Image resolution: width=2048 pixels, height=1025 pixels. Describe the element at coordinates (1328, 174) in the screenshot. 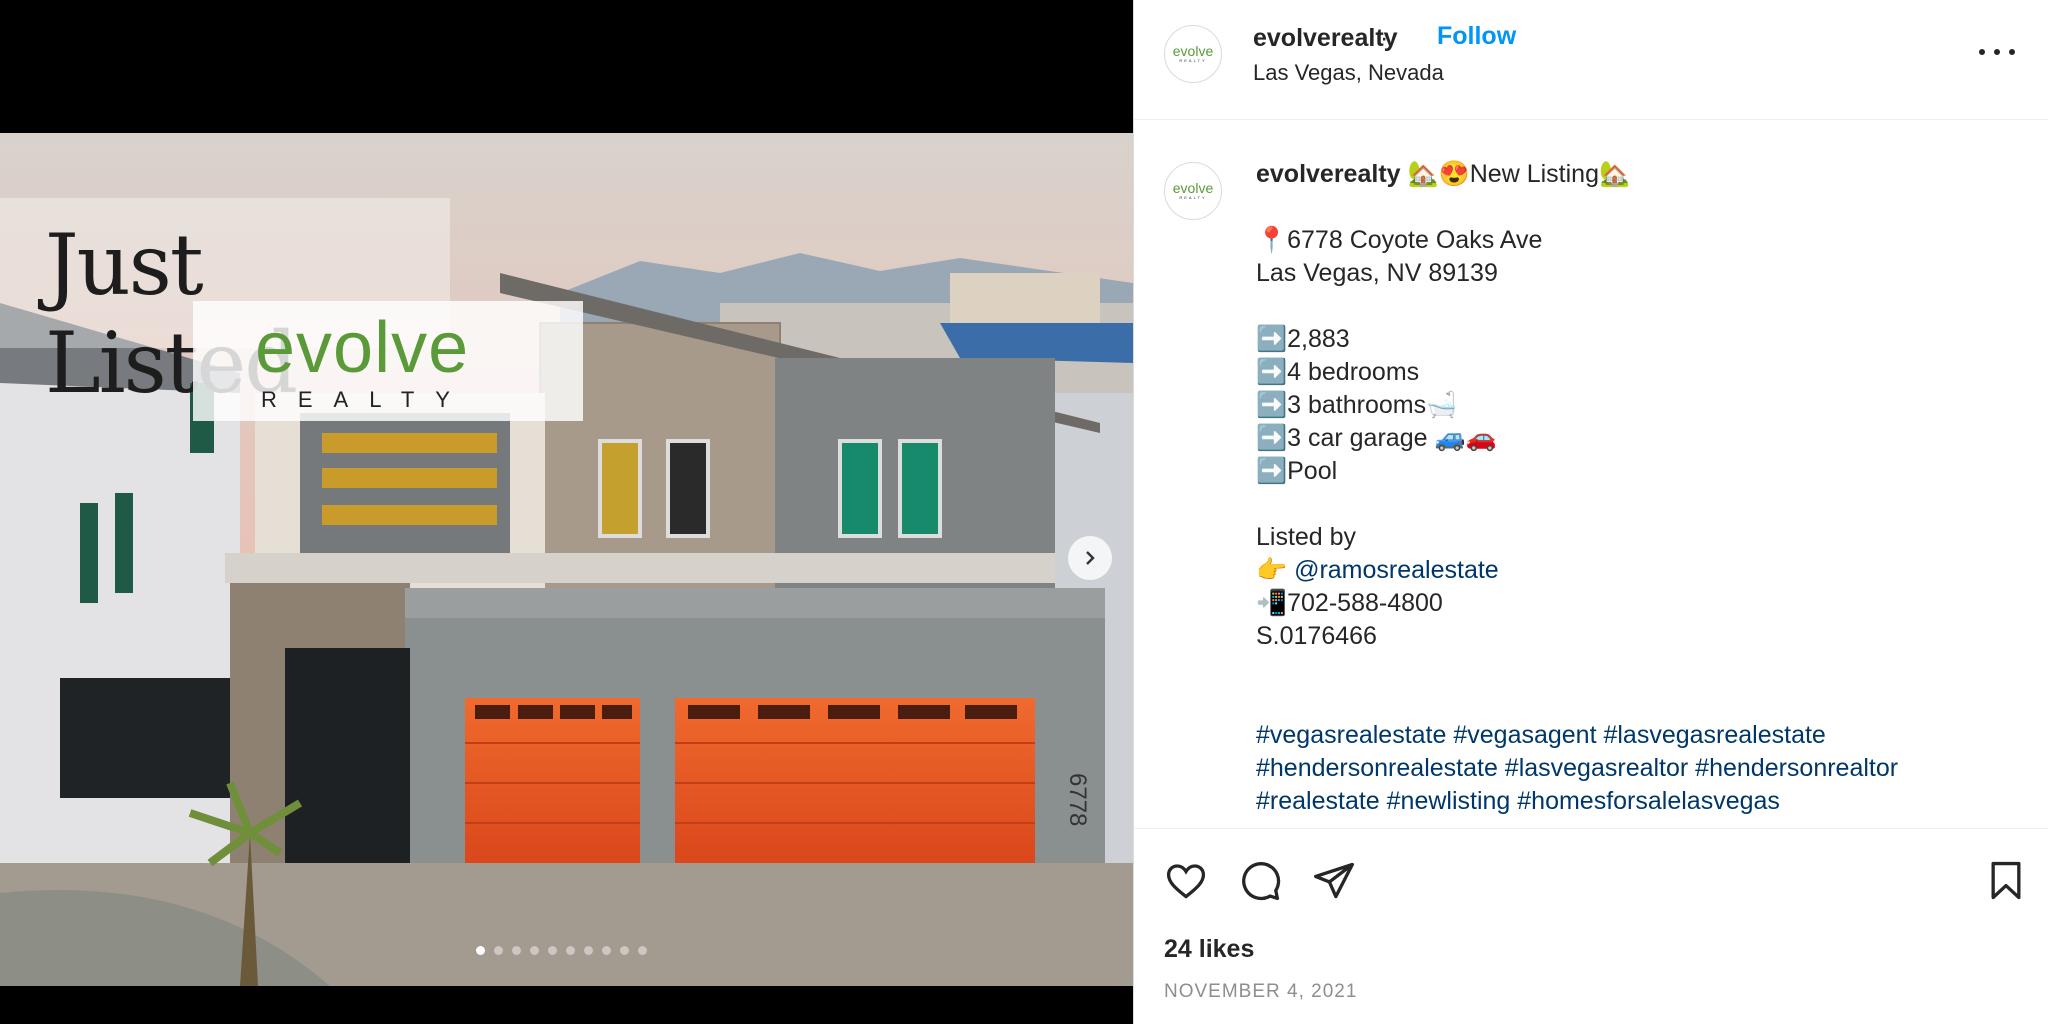

I see `caption-author: evolverealty` at that location.